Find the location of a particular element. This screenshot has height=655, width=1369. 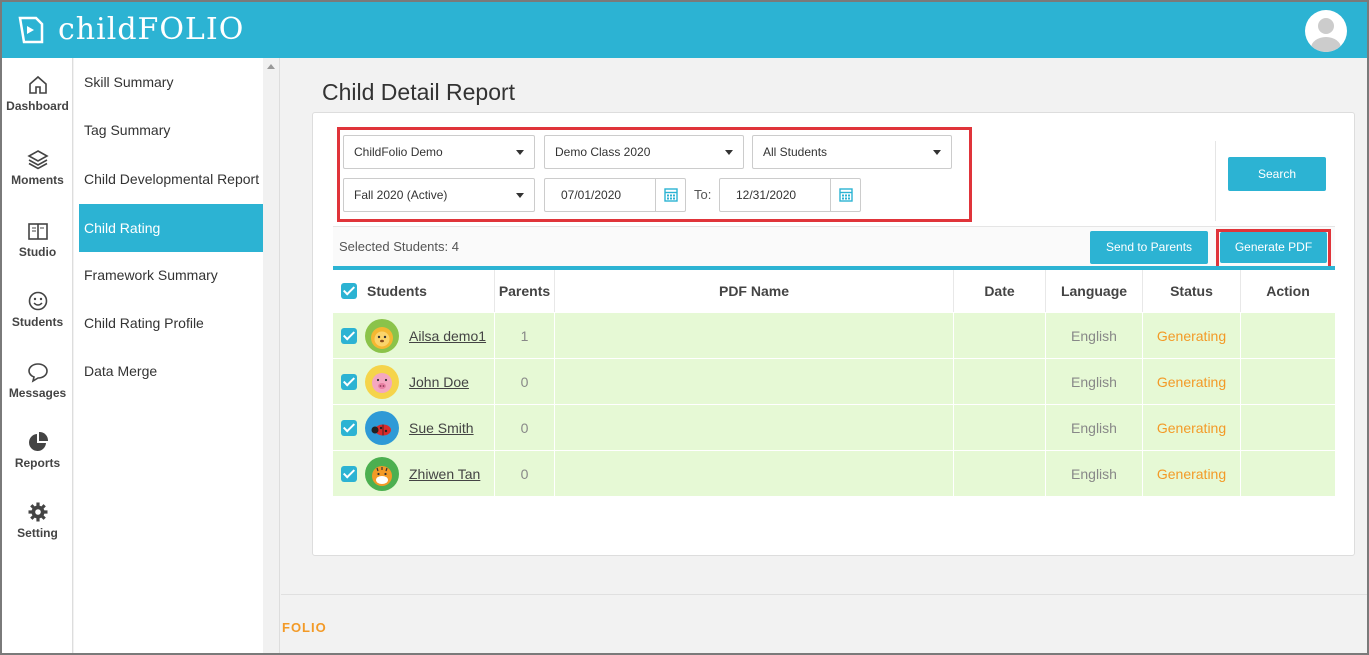

footer-logo: FOLIO is located at coordinates (304, 627).